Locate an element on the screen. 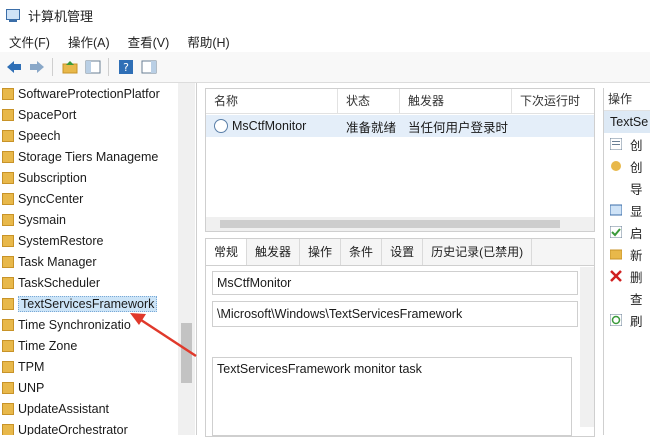  task-list-hscrollbar is located at coordinates (400, 224).